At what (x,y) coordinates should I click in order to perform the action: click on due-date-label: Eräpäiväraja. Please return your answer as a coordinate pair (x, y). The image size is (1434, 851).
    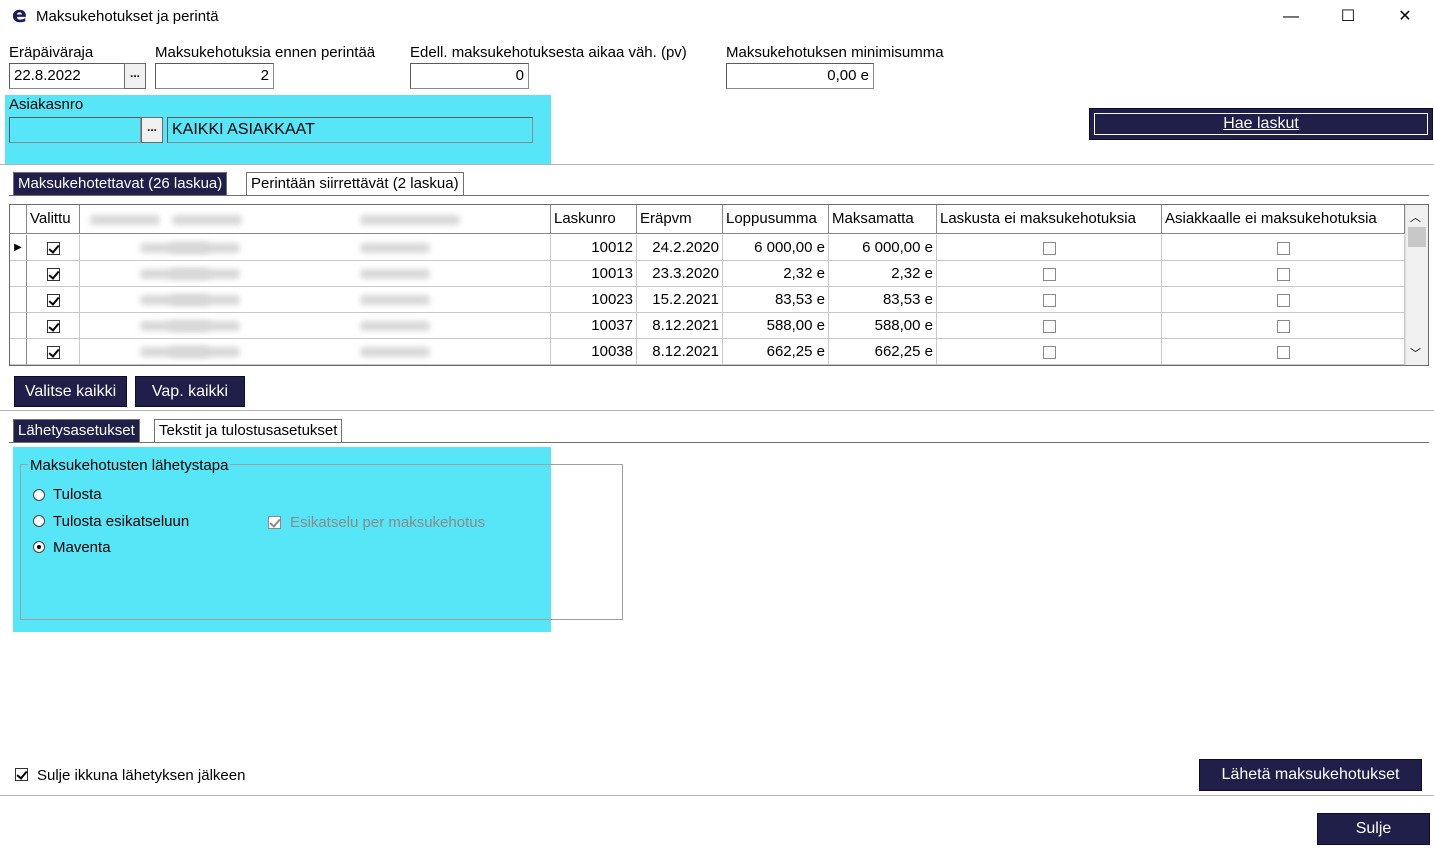
    Looking at the image, I should click on (51, 52).